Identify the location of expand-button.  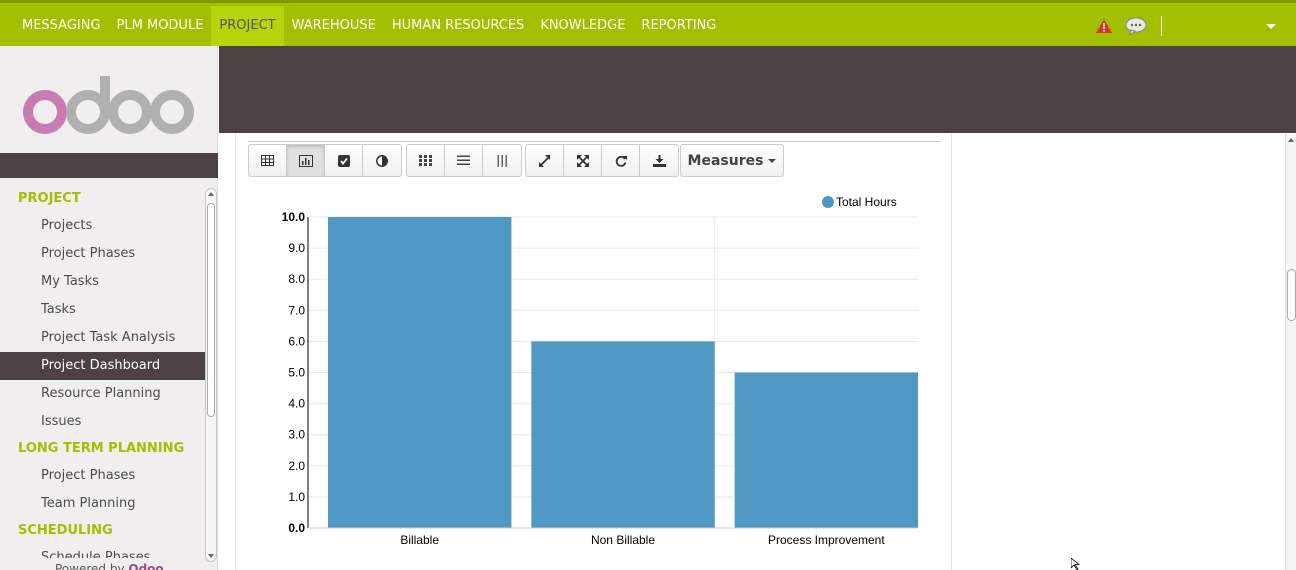
(545, 160).